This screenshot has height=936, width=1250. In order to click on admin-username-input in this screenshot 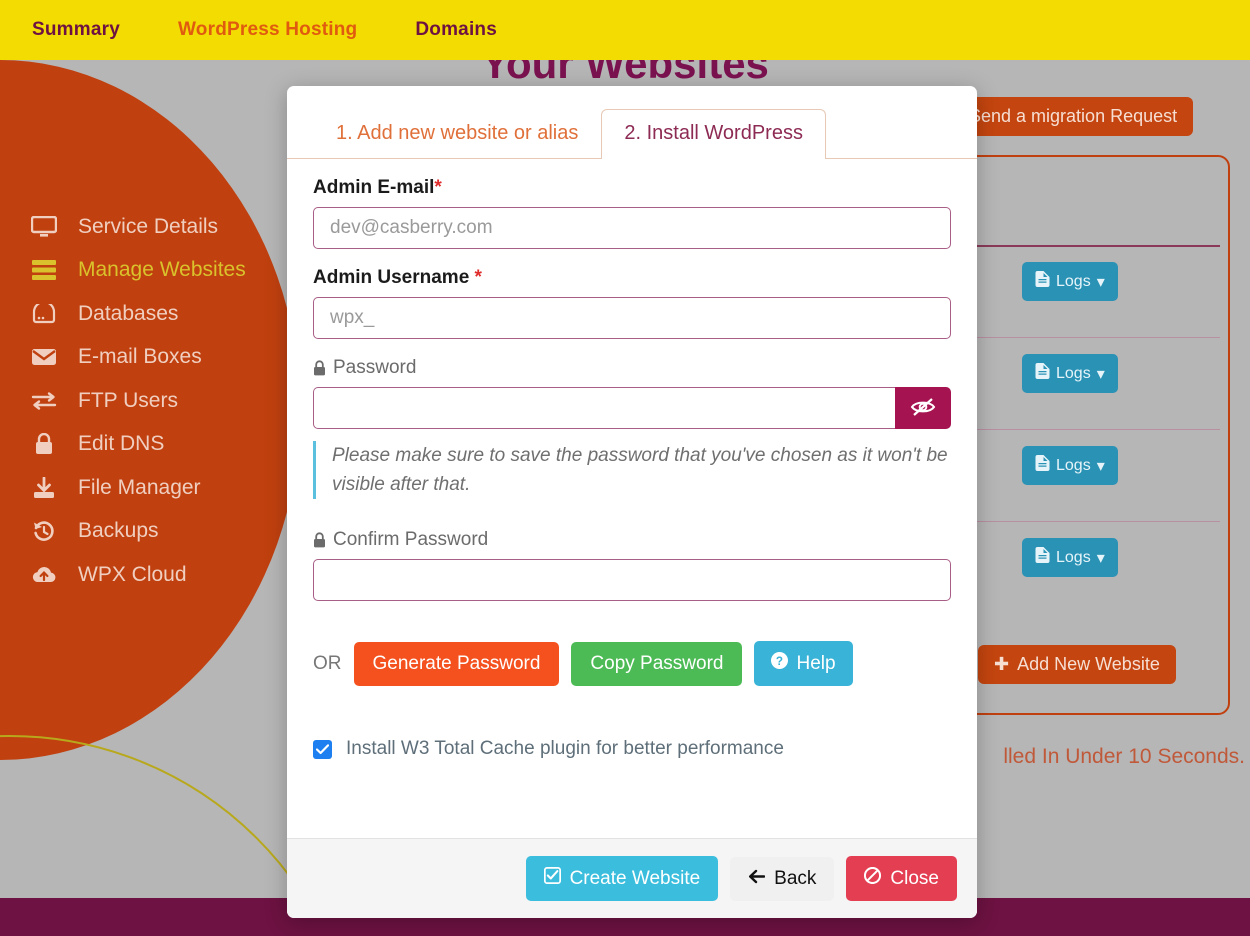, I will do `click(632, 318)`.